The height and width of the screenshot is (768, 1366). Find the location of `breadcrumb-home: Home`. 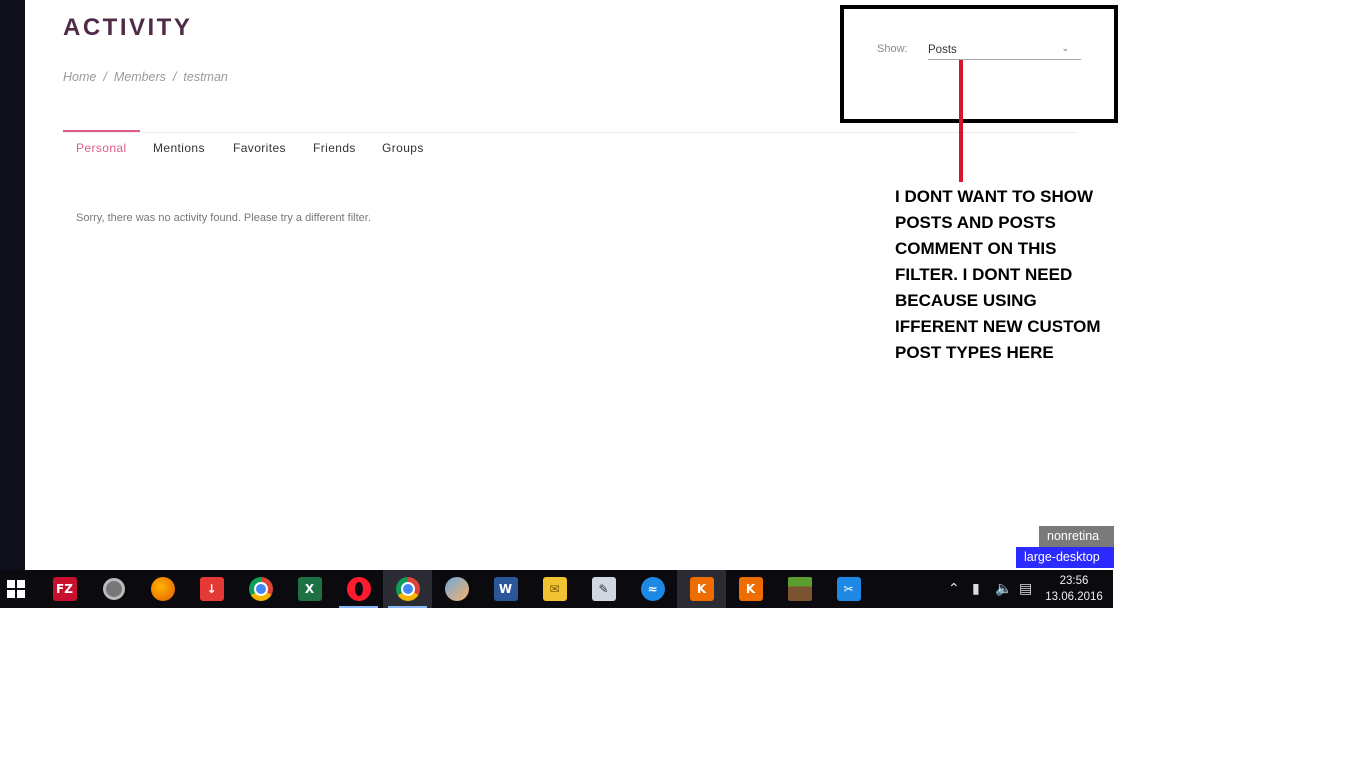

breadcrumb-home: Home is located at coordinates (79, 77).